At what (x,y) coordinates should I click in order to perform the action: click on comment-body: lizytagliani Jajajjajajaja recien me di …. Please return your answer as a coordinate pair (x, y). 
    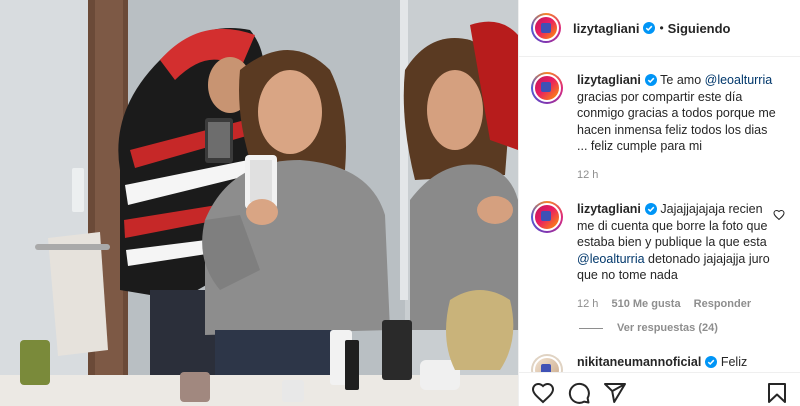
    Looking at the image, I should click on (677, 256).